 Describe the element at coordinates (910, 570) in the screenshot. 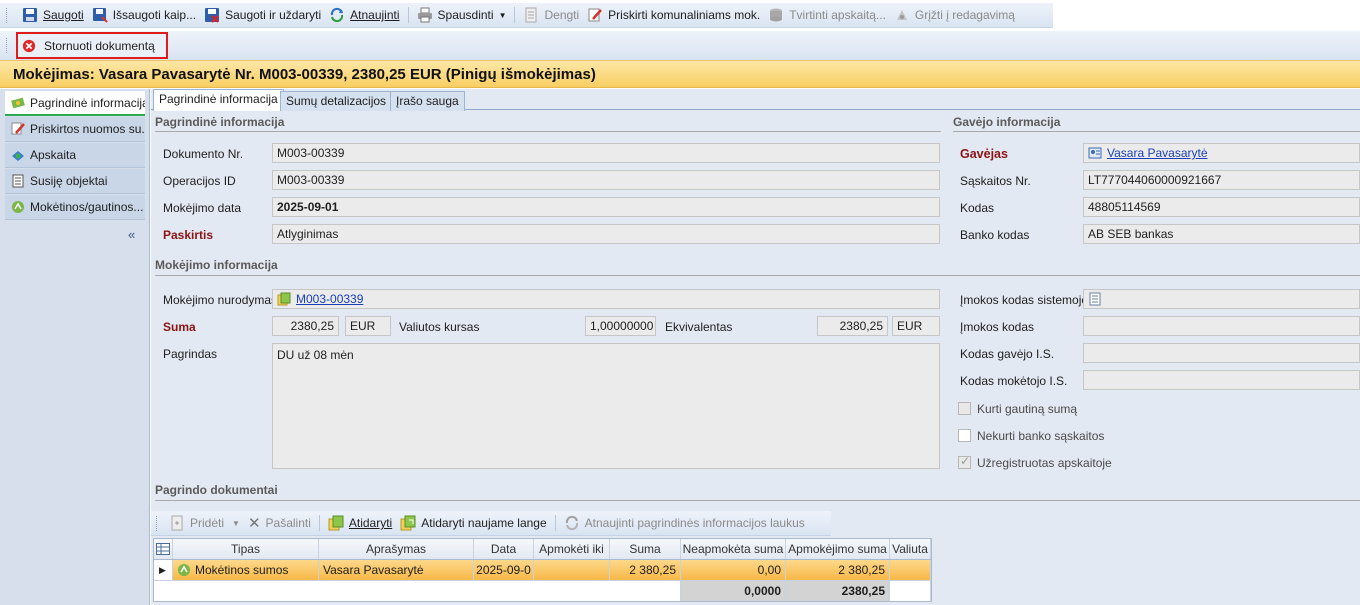

I see `cell-currency` at that location.